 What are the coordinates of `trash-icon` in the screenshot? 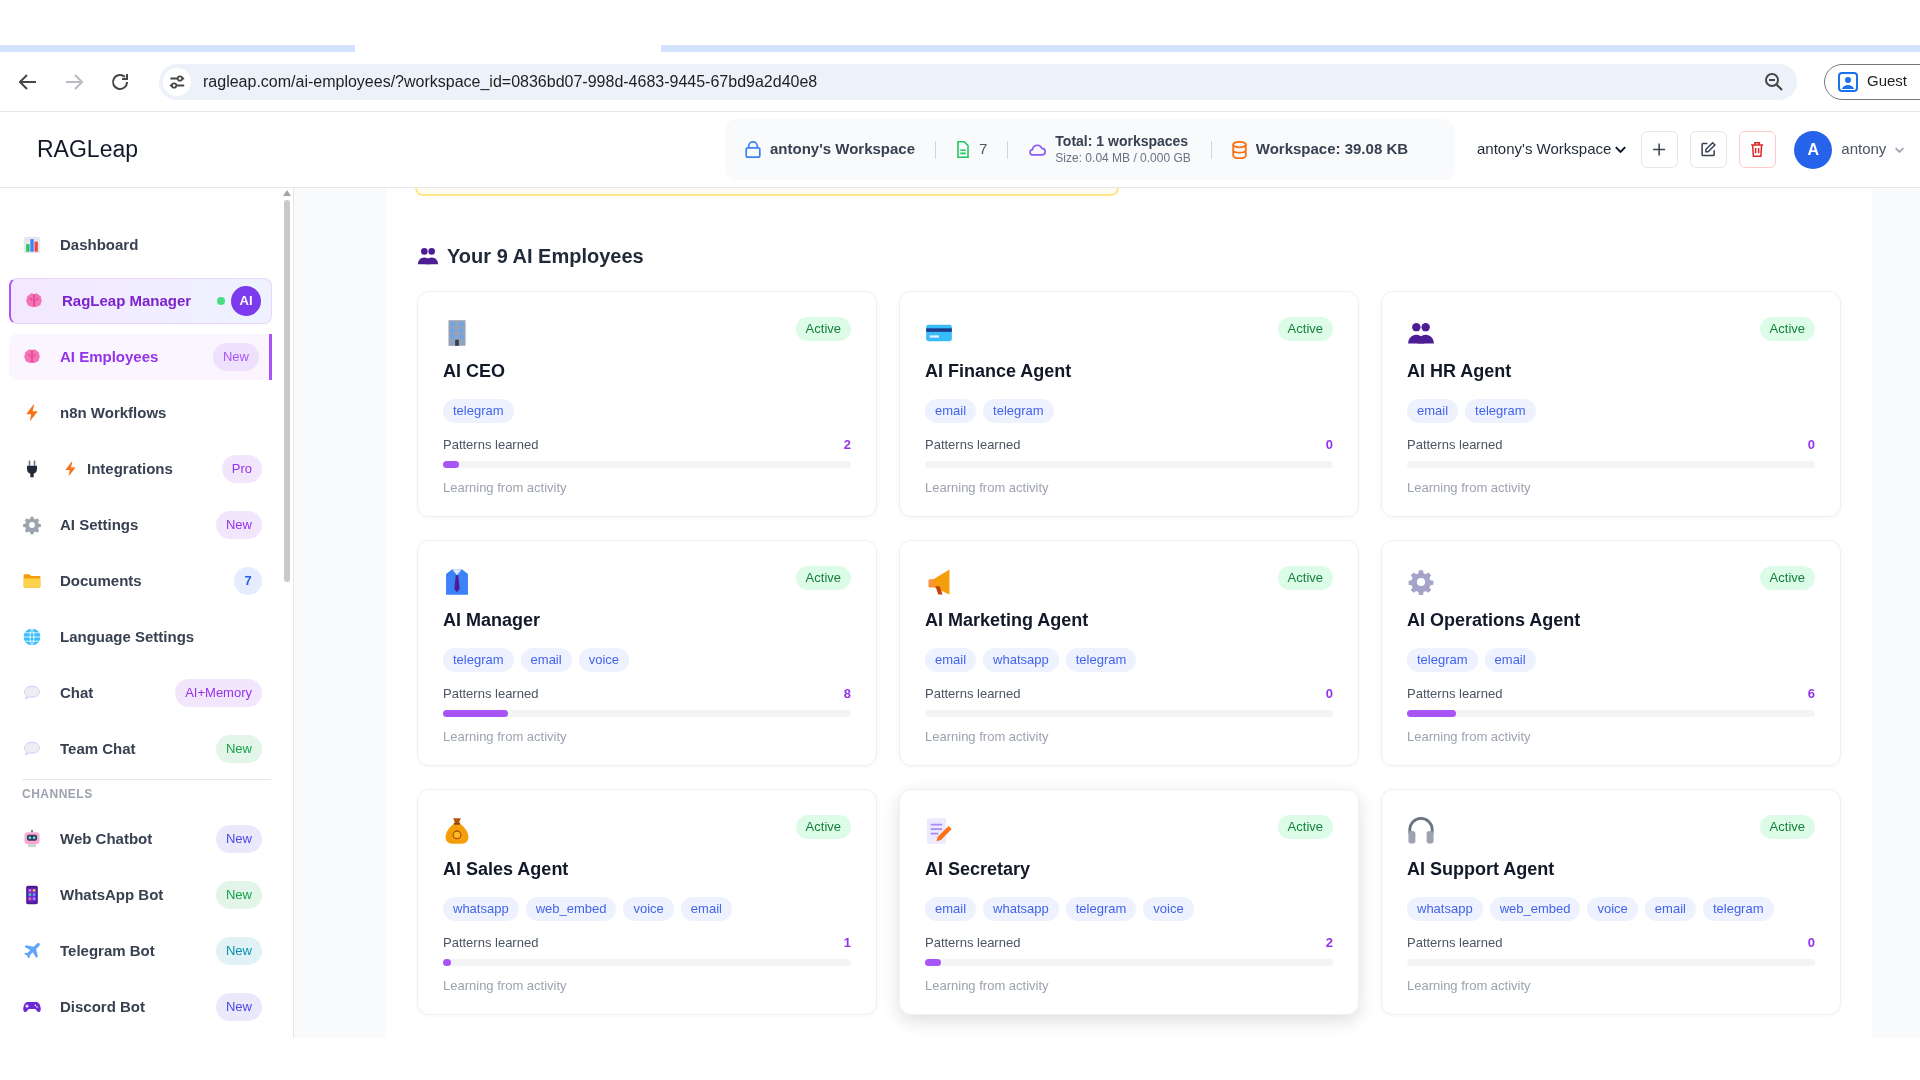 It's located at (1758, 149).